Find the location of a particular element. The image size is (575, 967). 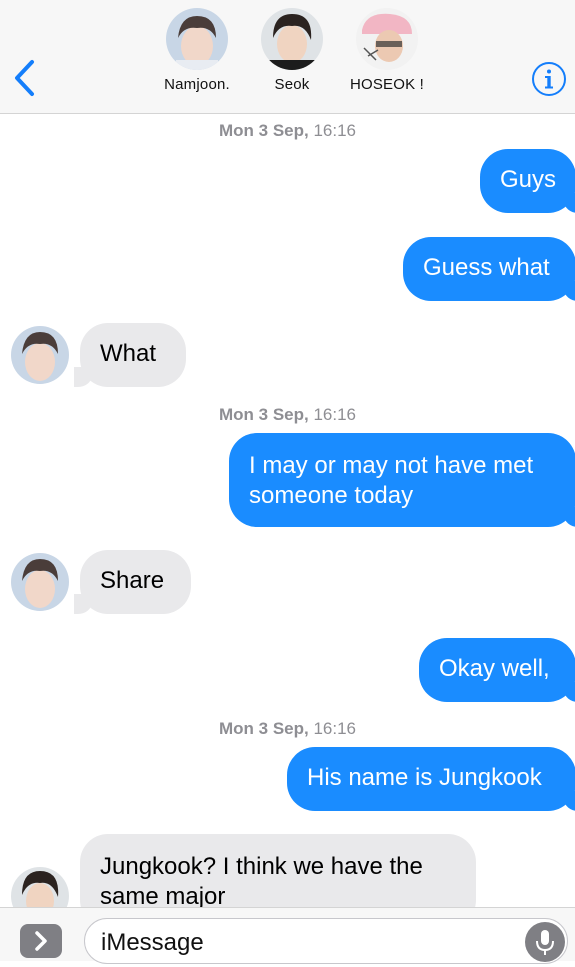

chevron-left-icon is located at coordinates (24, 78).